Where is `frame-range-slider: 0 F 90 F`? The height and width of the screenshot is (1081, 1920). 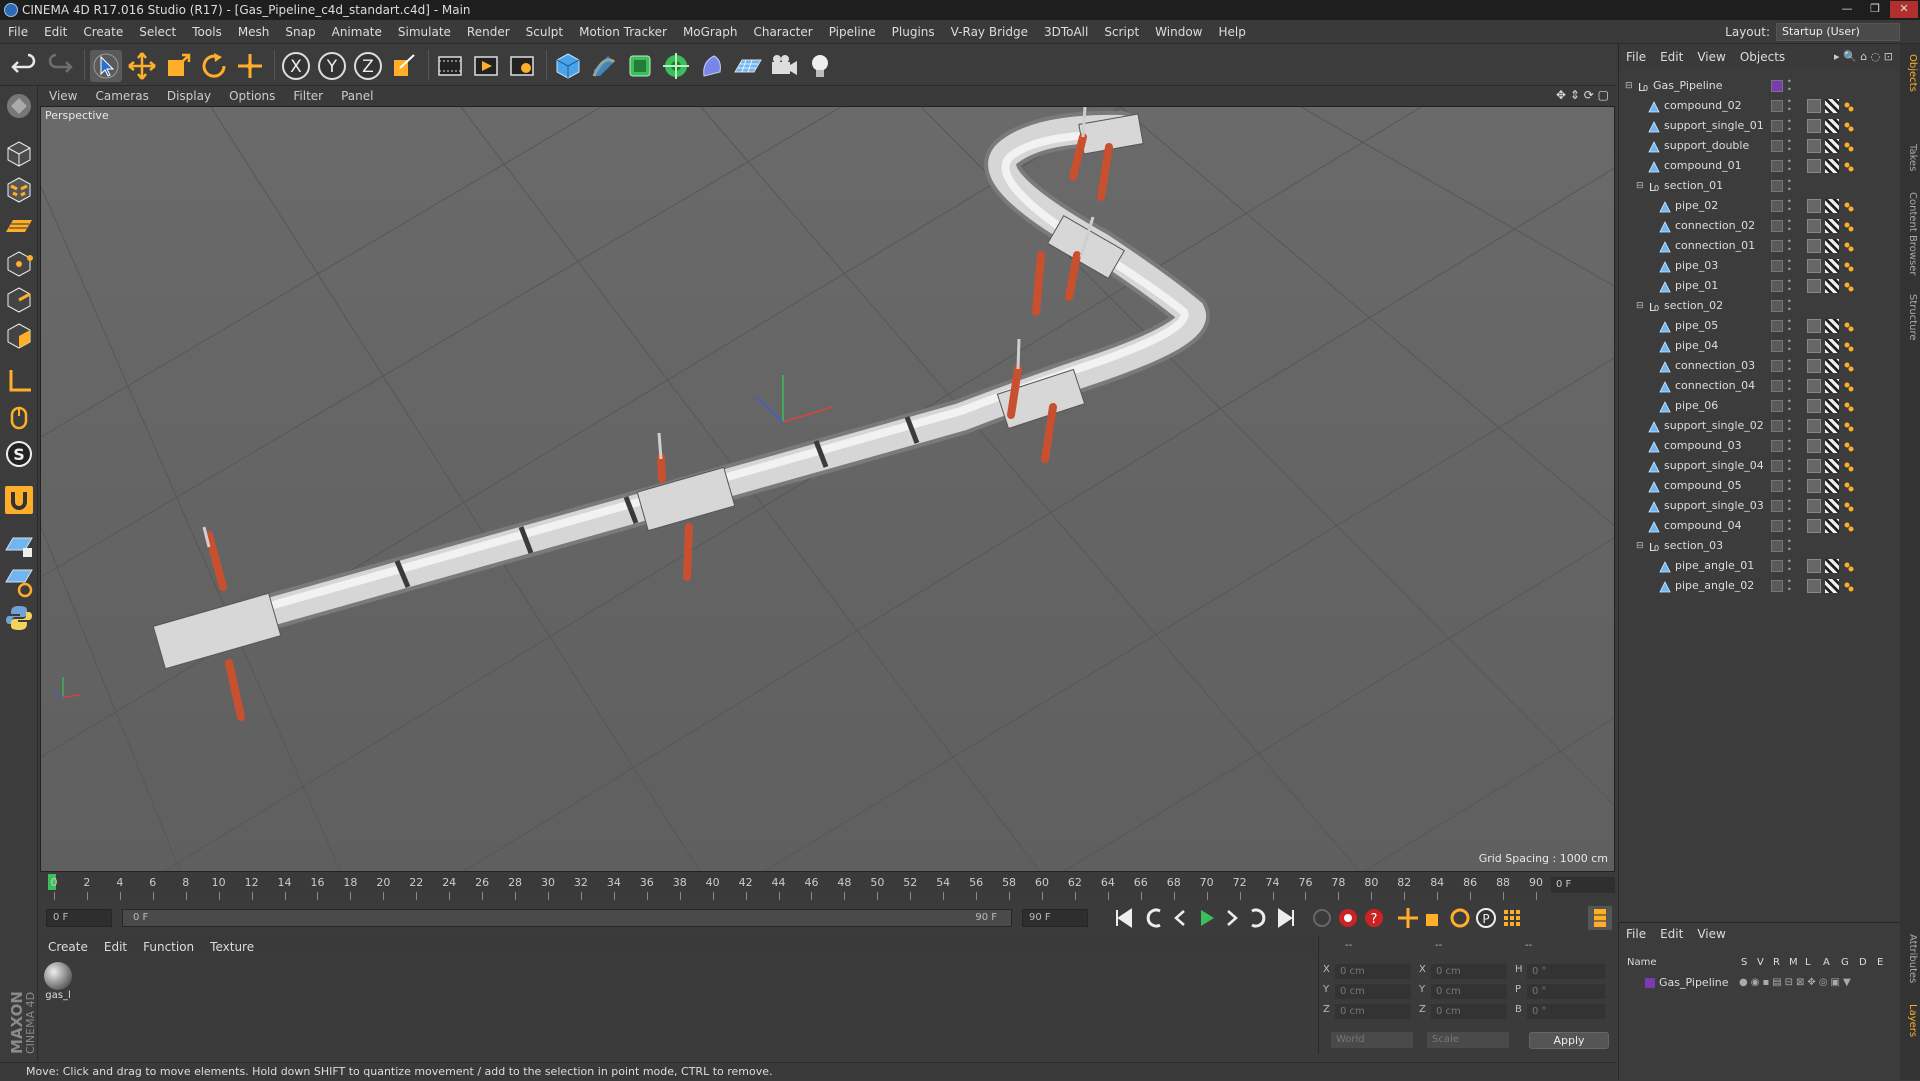
frame-range-slider: 0 F 90 F is located at coordinates (567, 918).